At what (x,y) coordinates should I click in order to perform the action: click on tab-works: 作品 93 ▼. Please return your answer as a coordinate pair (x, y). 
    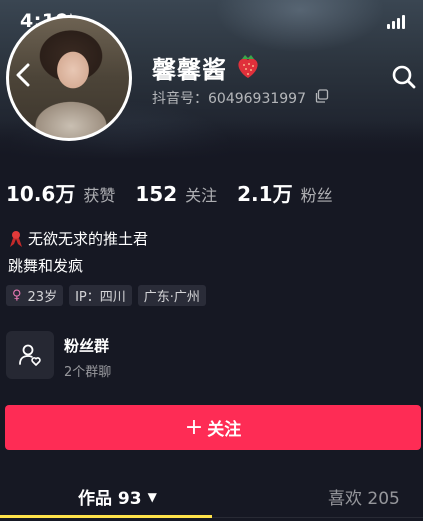
    Looking at the image, I should click on (117, 496).